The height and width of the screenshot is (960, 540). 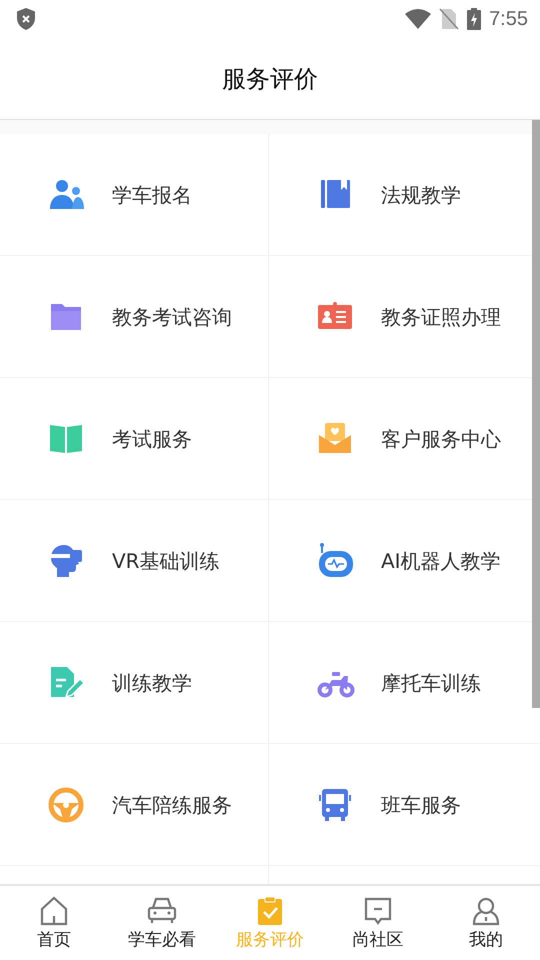 What do you see at coordinates (67, 804) in the screenshot?
I see `steering-wheel-icon` at bounding box center [67, 804].